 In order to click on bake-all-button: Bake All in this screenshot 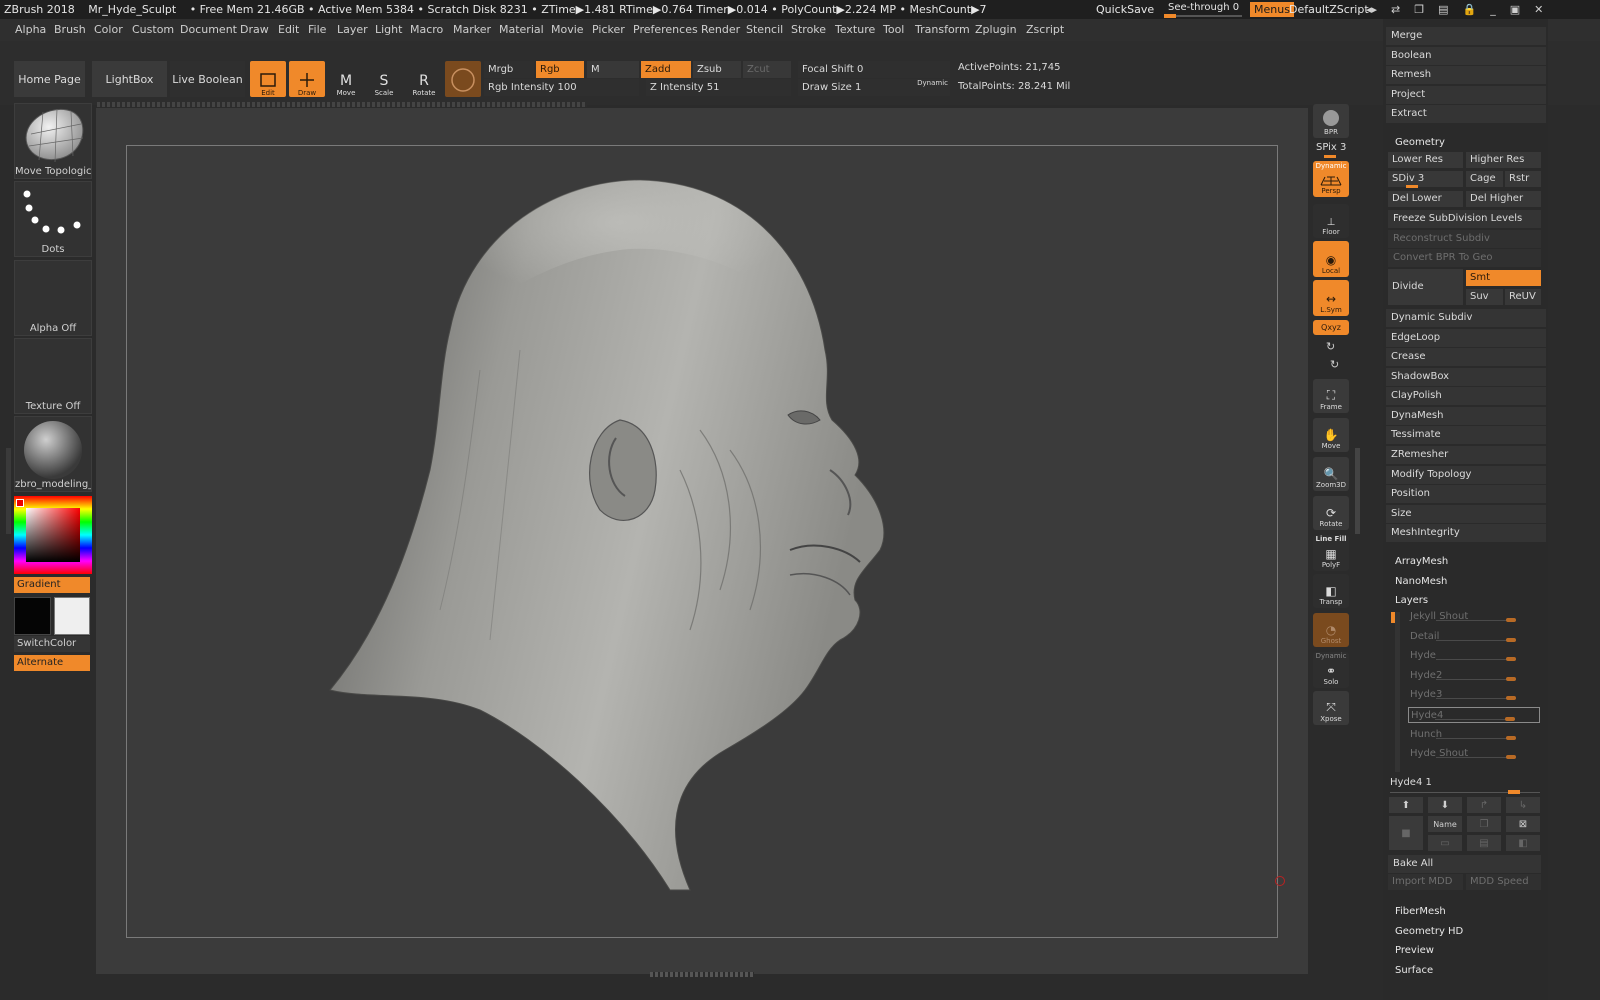, I will do `click(1464, 864)`.